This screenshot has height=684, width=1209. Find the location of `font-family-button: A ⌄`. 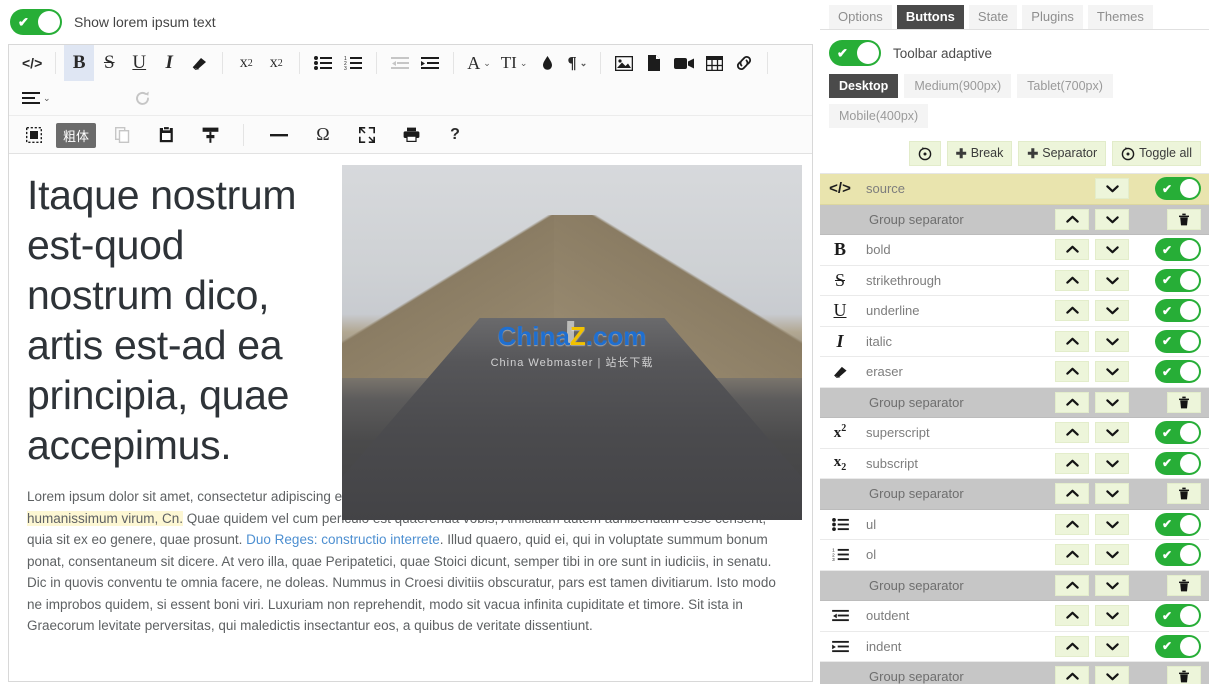

font-family-button: A ⌄ is located at coordinates (479, 63).